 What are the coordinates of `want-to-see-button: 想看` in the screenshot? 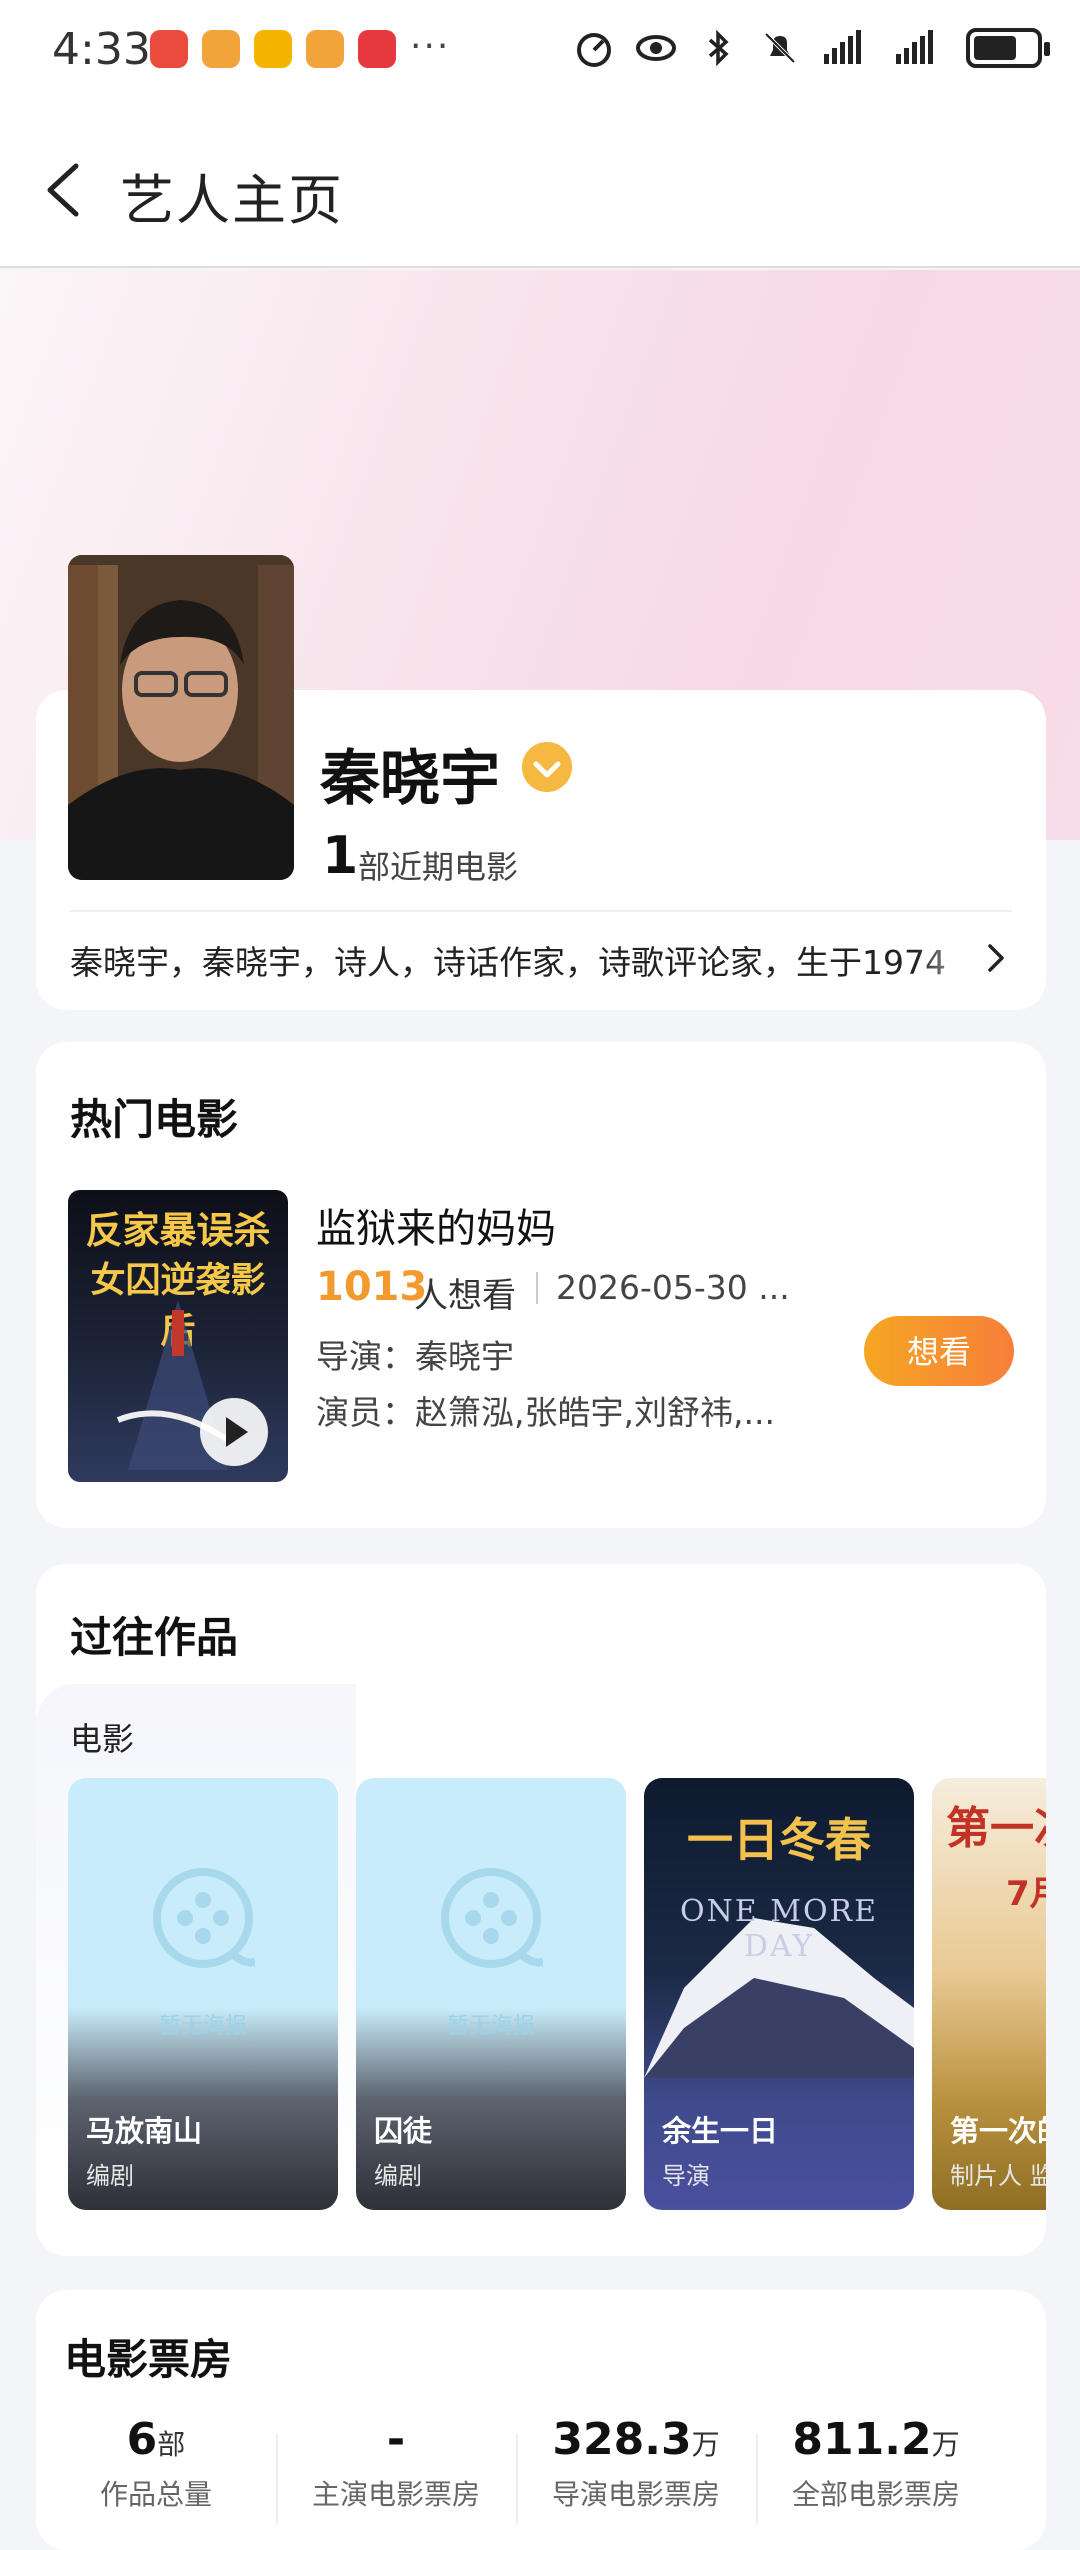 It's located at (939, 1351).